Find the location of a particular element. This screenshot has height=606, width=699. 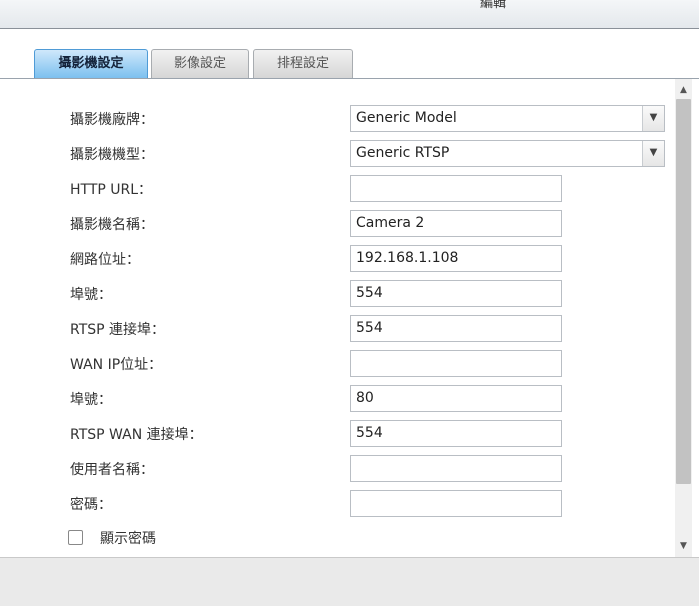

brand-row: 攝影機廠牌： Generic Model ▼ is located at coordinates (335, 119).